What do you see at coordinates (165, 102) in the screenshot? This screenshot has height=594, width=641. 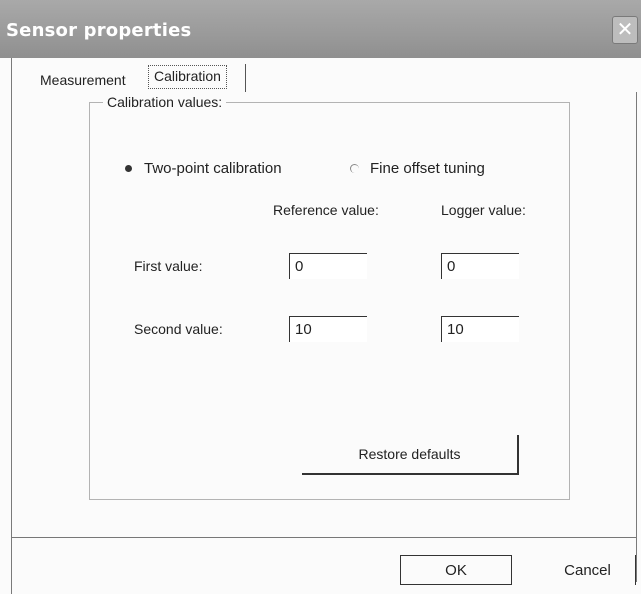 I see `calibration-values-label: Calibration values:` at bounding box center [165, 102].